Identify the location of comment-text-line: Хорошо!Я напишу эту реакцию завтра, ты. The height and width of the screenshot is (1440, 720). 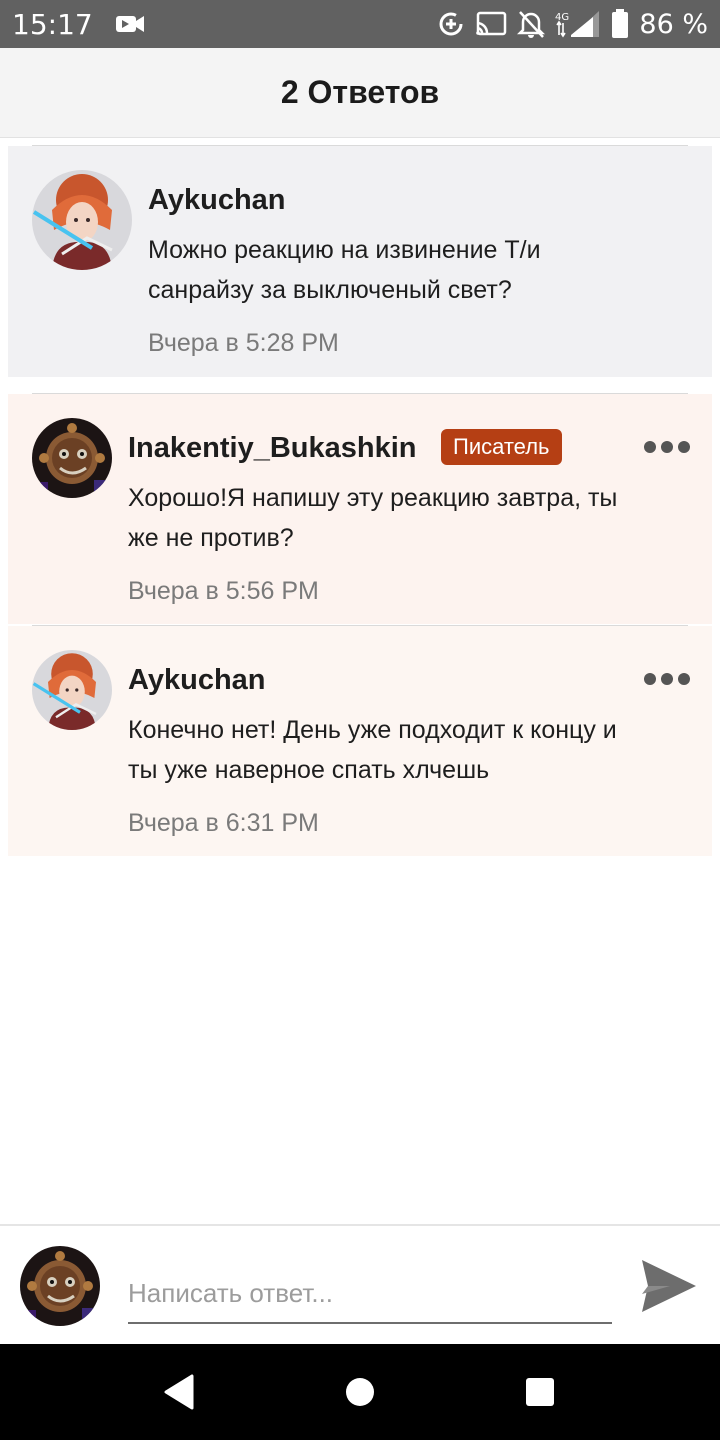
(373, 498).